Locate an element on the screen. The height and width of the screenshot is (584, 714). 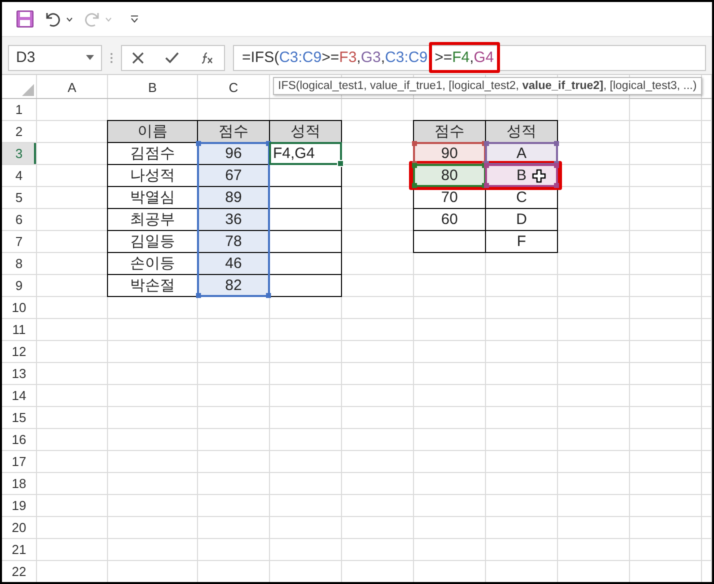
row-header: 3 is located at coordinates (19, 153).